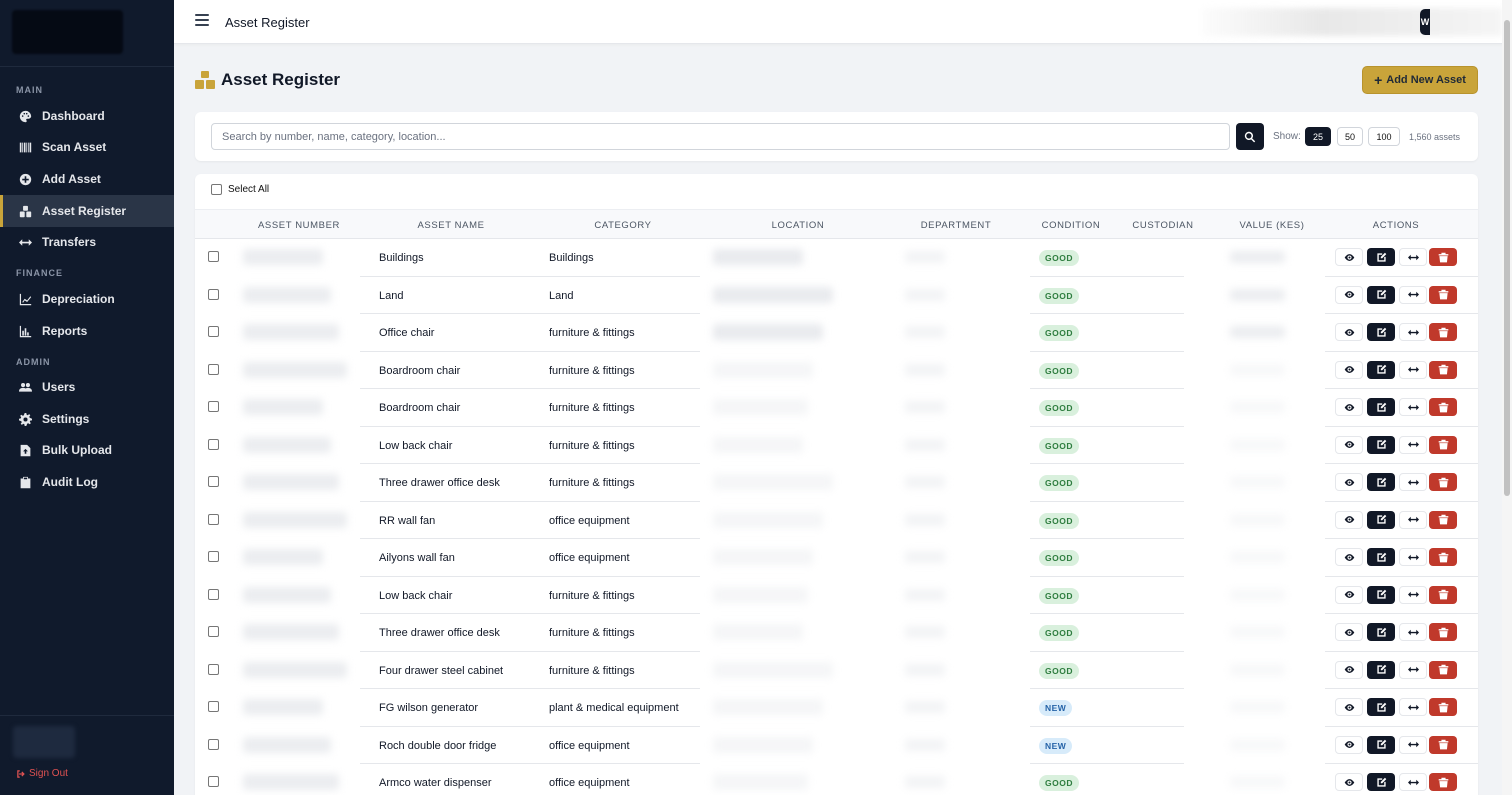  What do you see at coordinates (1420, 80) in the screenshot?
I see `add-new-asset-button: + Add New Asset` at bounding box center [1420, 80].